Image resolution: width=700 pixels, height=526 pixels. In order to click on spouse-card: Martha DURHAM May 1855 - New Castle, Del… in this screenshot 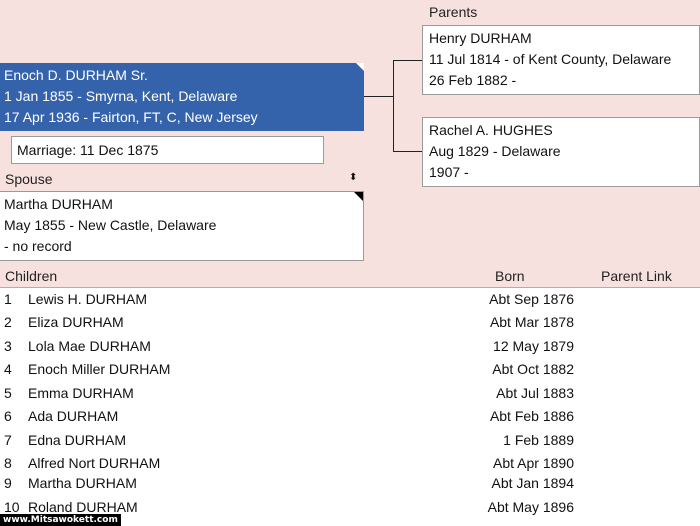, I will do `click(182, 226)`.